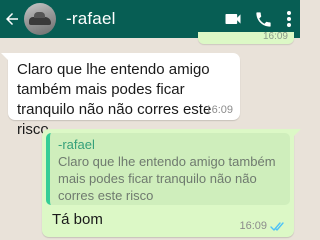 This screenshot has height=240, width=320. What do you see at coordinates (233, 19) in the screenshot?
I see `video-call-icon` at bounding box center [233, 19].